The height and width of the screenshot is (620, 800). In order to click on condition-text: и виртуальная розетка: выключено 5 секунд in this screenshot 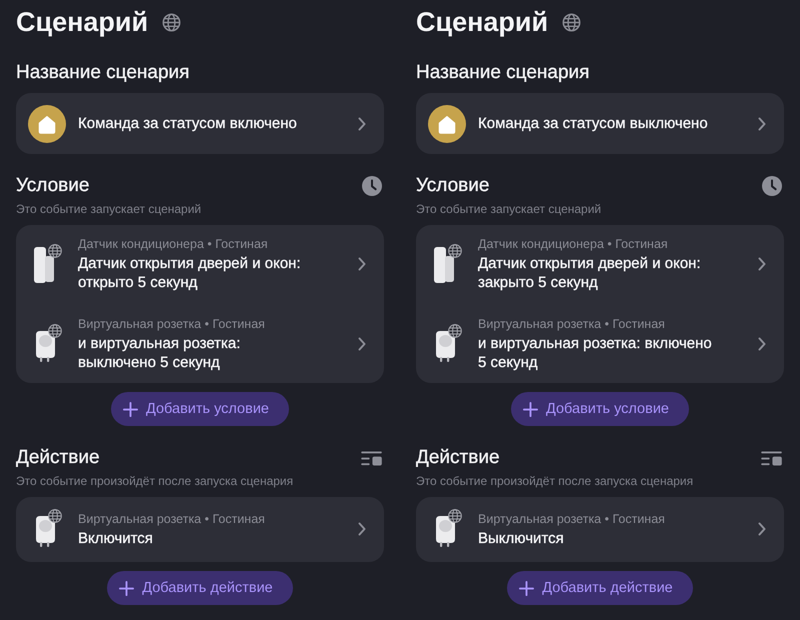, I will do `click(159, 353)`.